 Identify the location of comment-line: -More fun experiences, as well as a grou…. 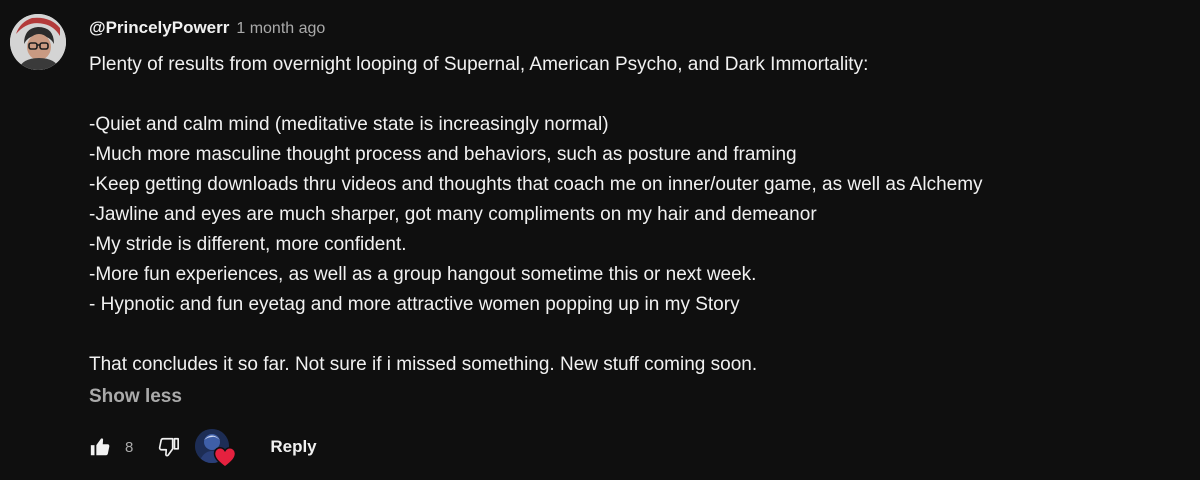
(423, 274).